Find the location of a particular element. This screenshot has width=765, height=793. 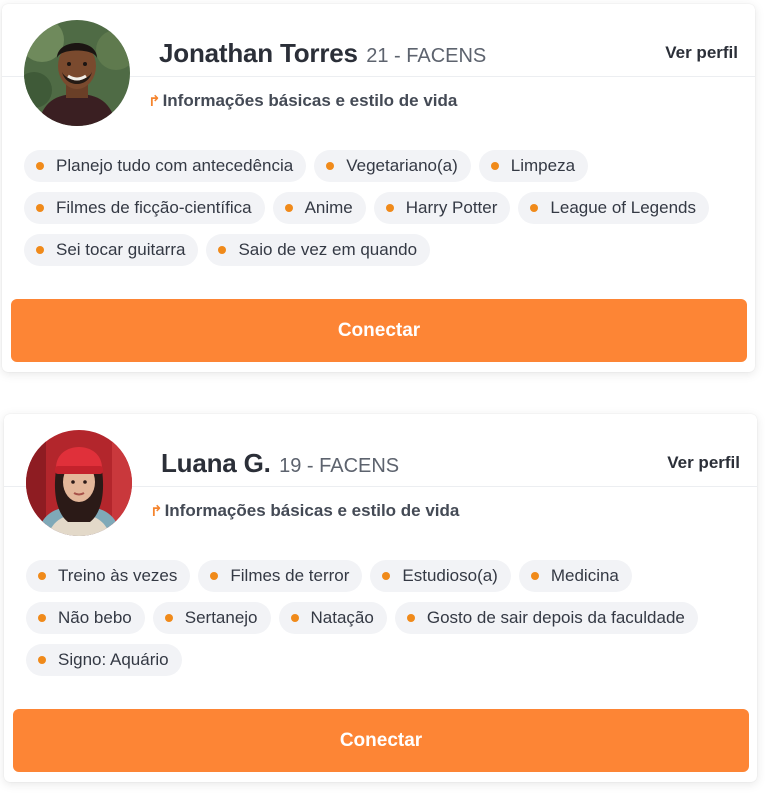

tag-label: Limpeza is located at coordinates (543, 165).